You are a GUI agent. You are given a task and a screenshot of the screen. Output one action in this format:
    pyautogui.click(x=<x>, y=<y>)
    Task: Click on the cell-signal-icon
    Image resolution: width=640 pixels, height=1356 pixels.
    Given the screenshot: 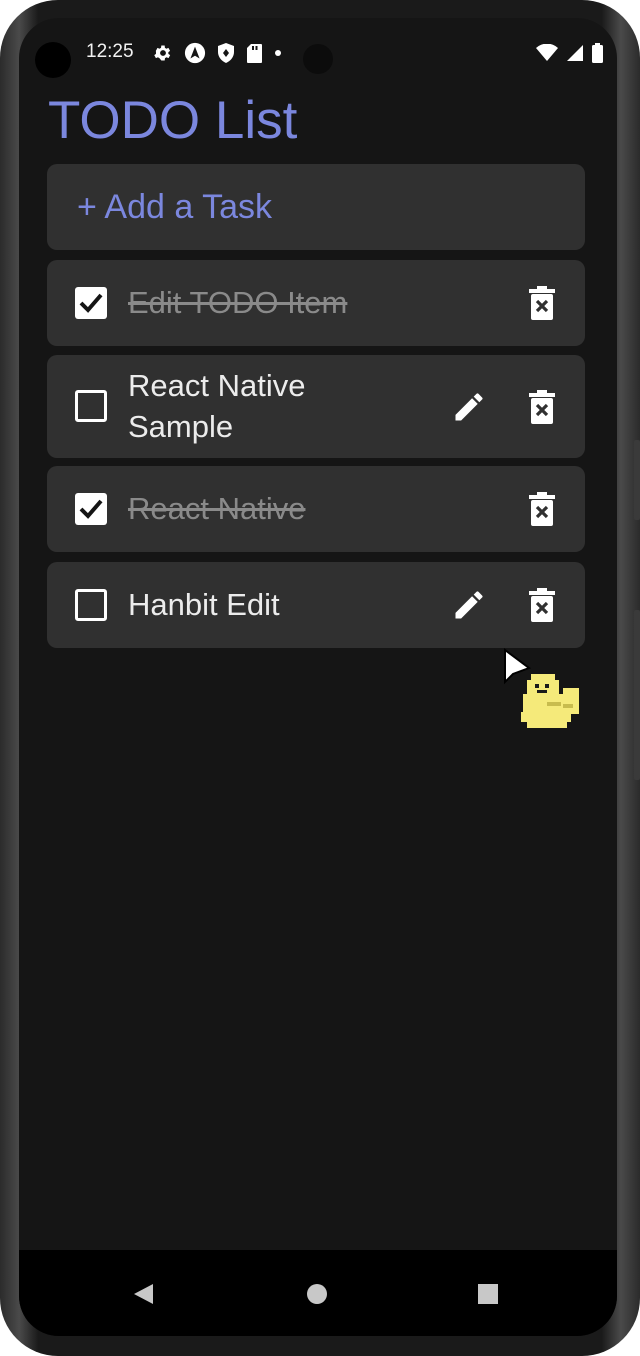 What is the action you would take?
    pyautogui.click(x=575, y=55)
    